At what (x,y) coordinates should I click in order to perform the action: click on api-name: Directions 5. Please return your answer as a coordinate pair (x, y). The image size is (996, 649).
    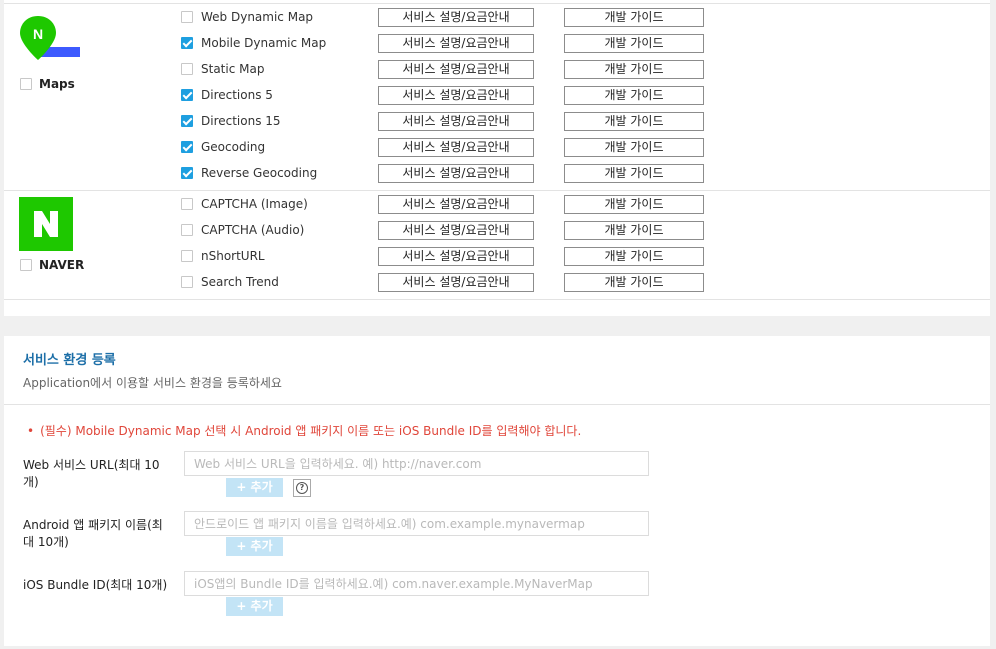
    Looking at the image, I should click on (237, 95).